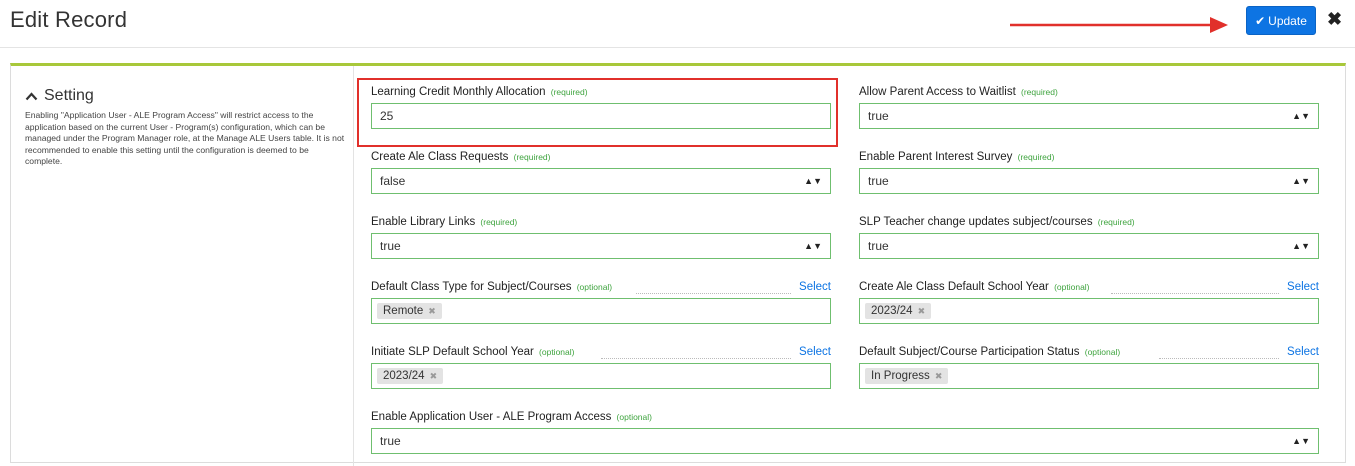  I want to click on field-label: Enable Parent Interest Survey, so click(936, 157).